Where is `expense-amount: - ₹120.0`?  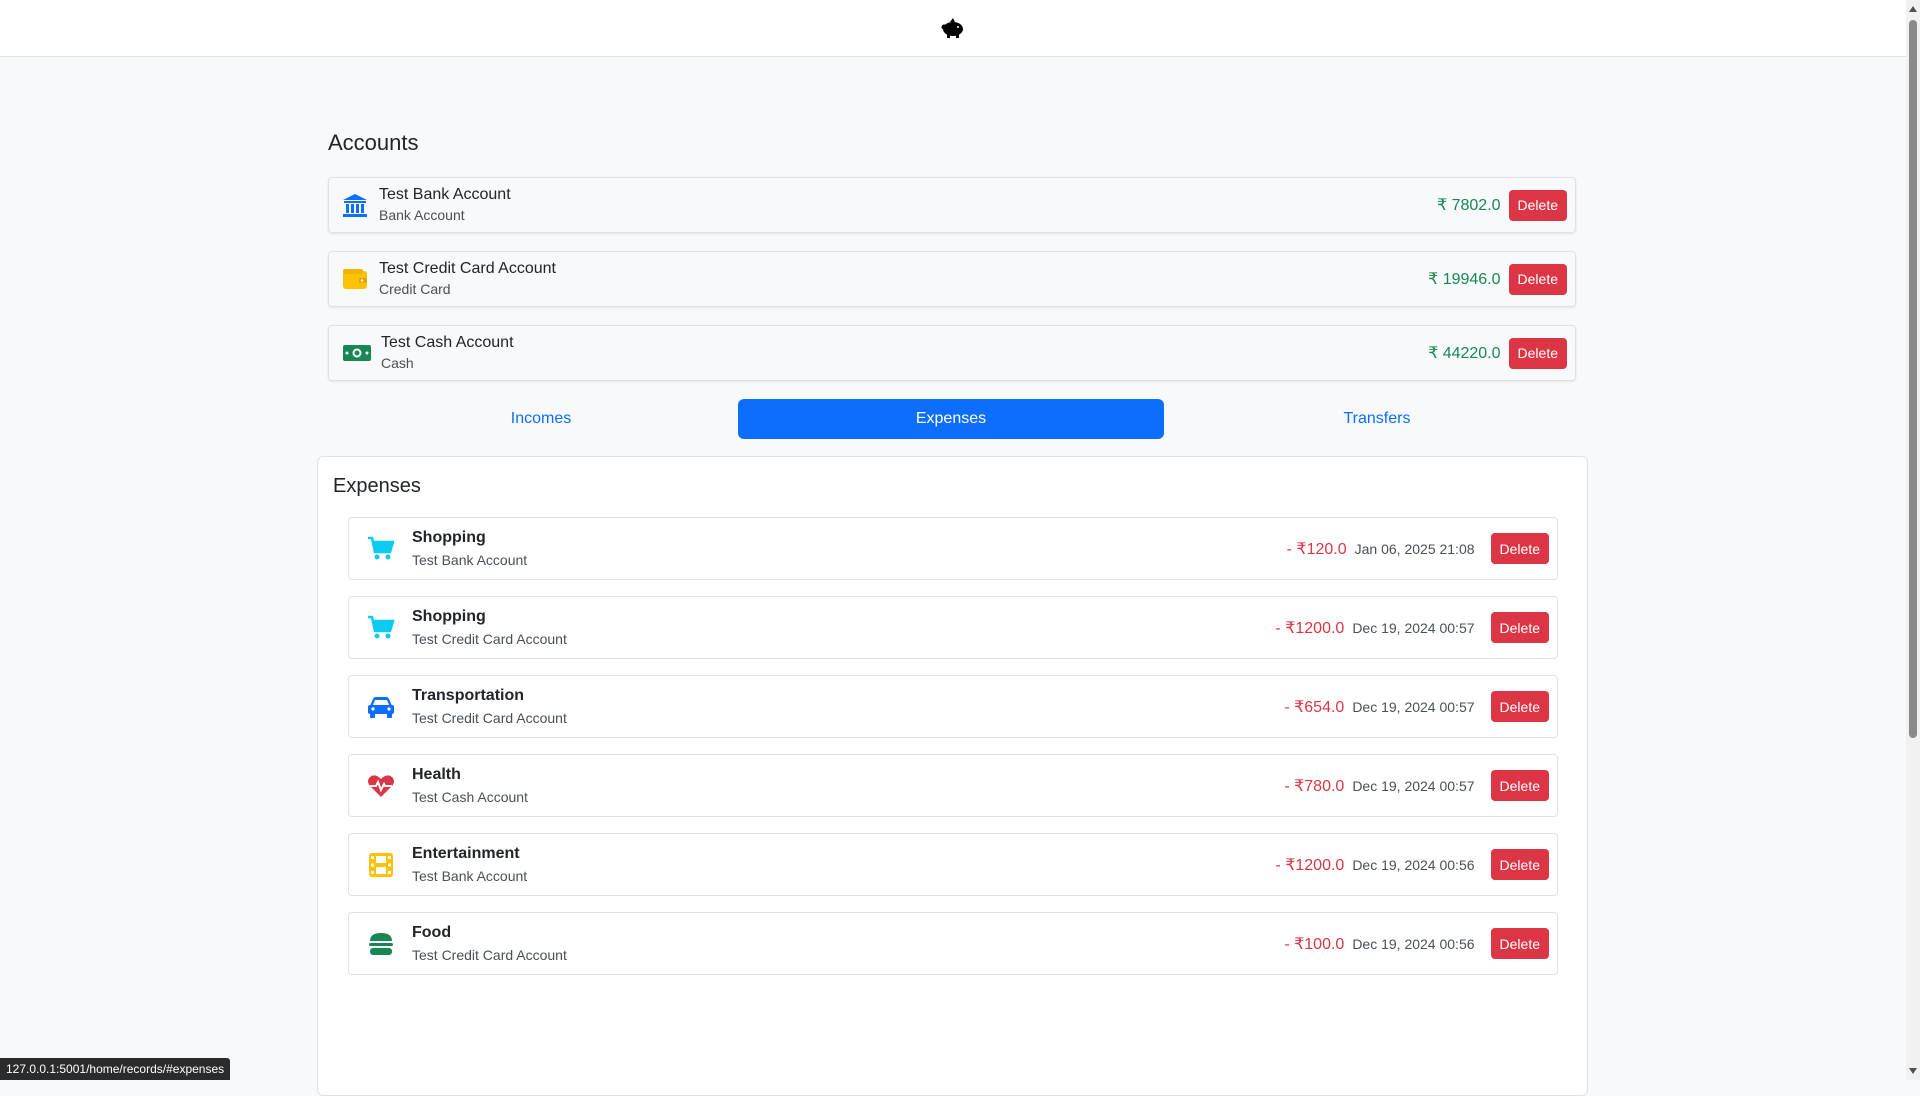
expense-amount: - ₹120.0 is located at coordinates (1316, 549).